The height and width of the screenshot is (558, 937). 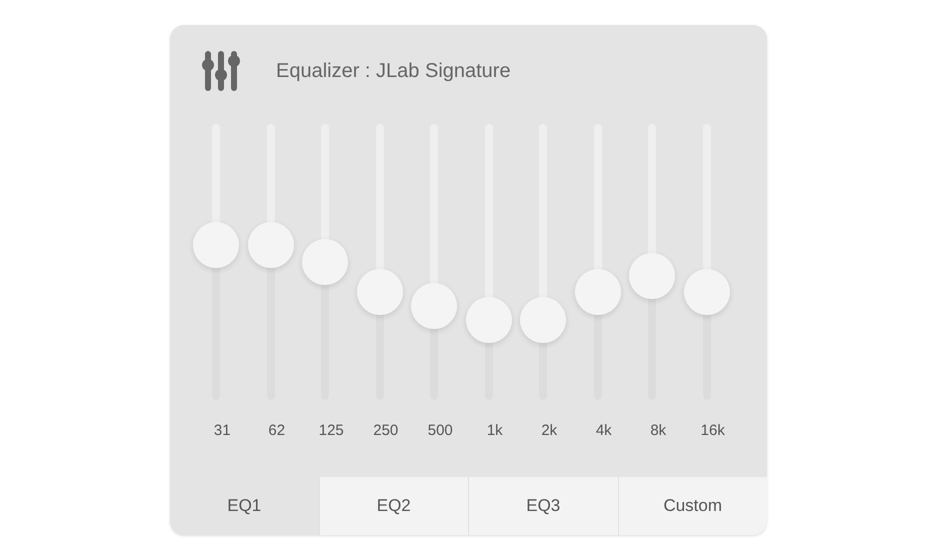 I want to click on preset-tab: EQ1, so click(x=244, y=506).